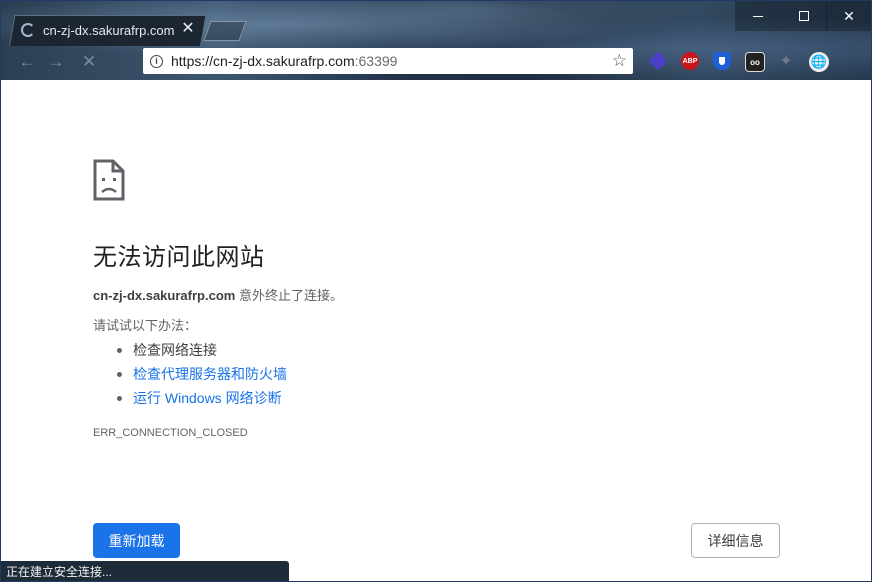 The image size is (872, 582). I want to click on page-title: 无法访问此网站, so click(179, 257).